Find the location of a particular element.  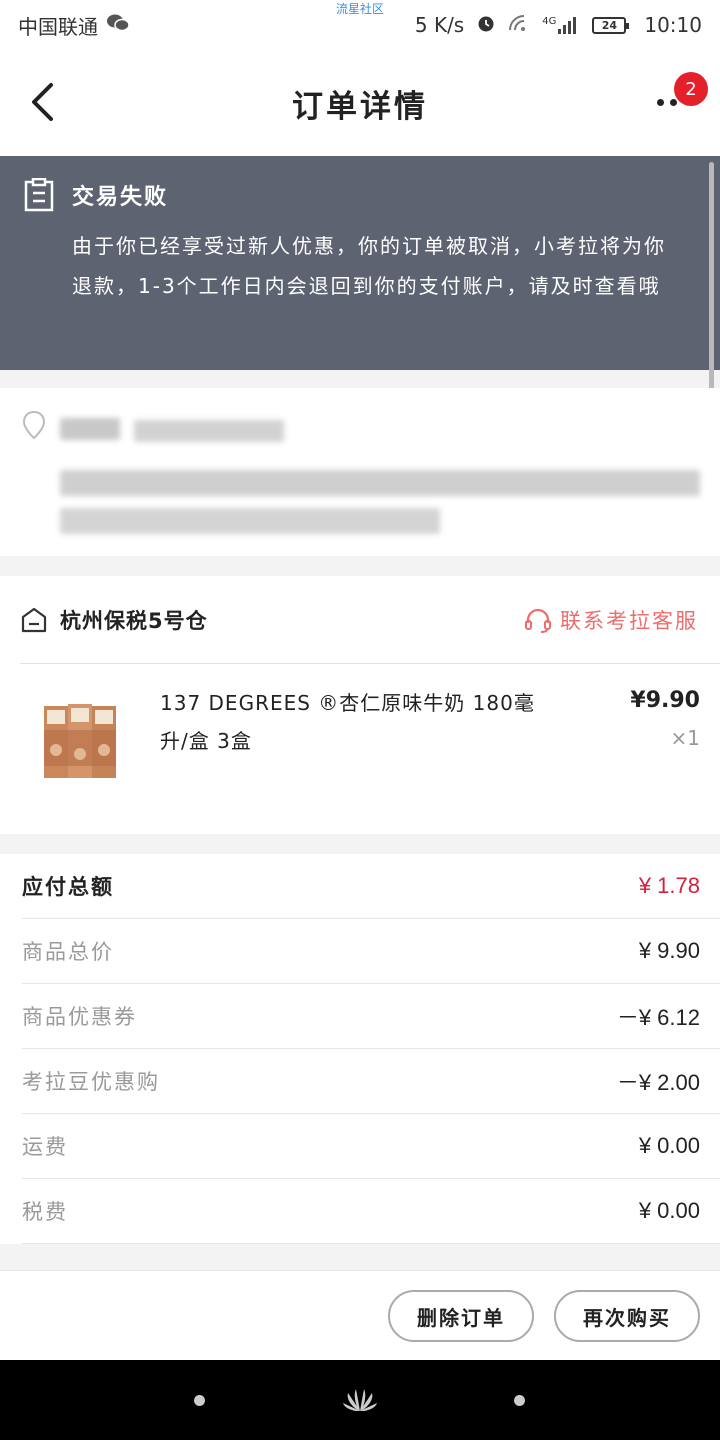

delete-order-button: 删除订单 is located at coordinates (461, 1316).